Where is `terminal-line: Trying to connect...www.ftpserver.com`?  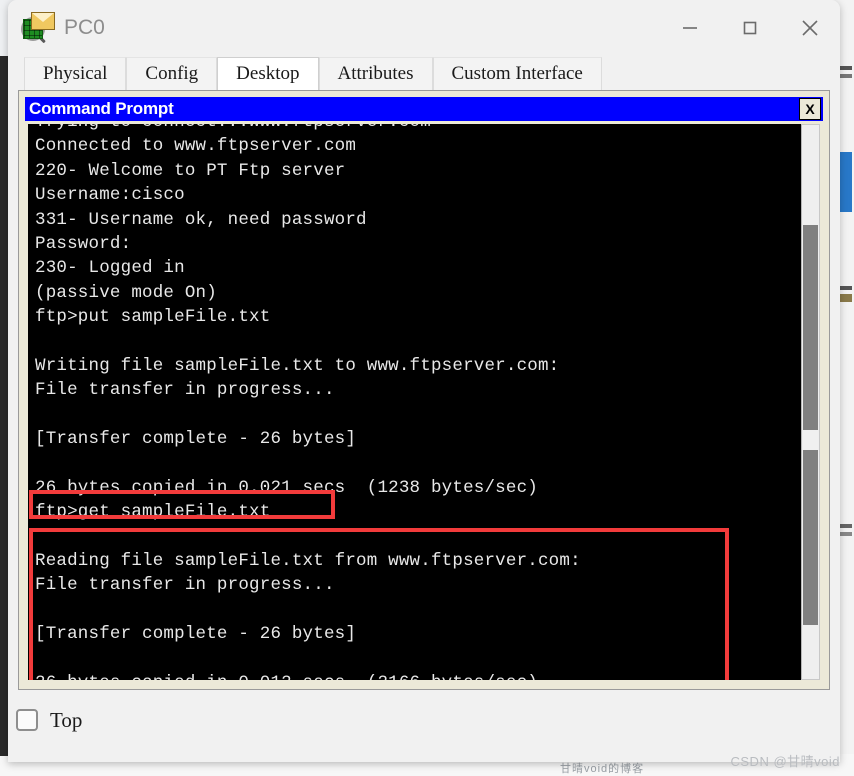
terminal-line: Trying to connect...www.ftpserver.com is located at coordinates (418, 129).